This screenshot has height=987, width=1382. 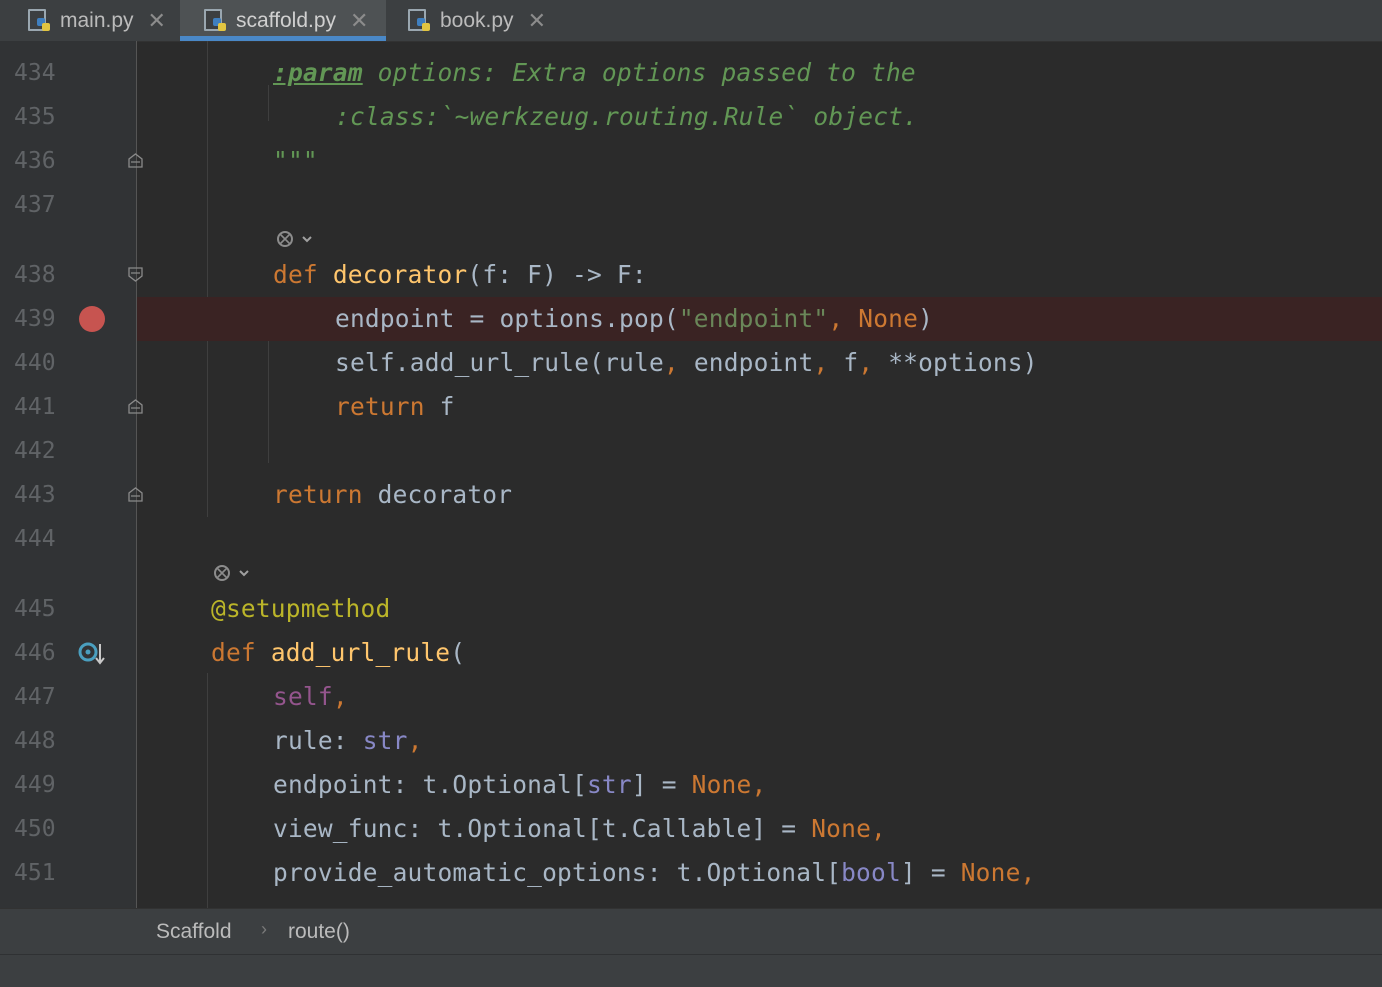 What do you see at coordinates (35, 117) in the screenshot?
I see `line-number: 435` at bounding box center [35, 117].